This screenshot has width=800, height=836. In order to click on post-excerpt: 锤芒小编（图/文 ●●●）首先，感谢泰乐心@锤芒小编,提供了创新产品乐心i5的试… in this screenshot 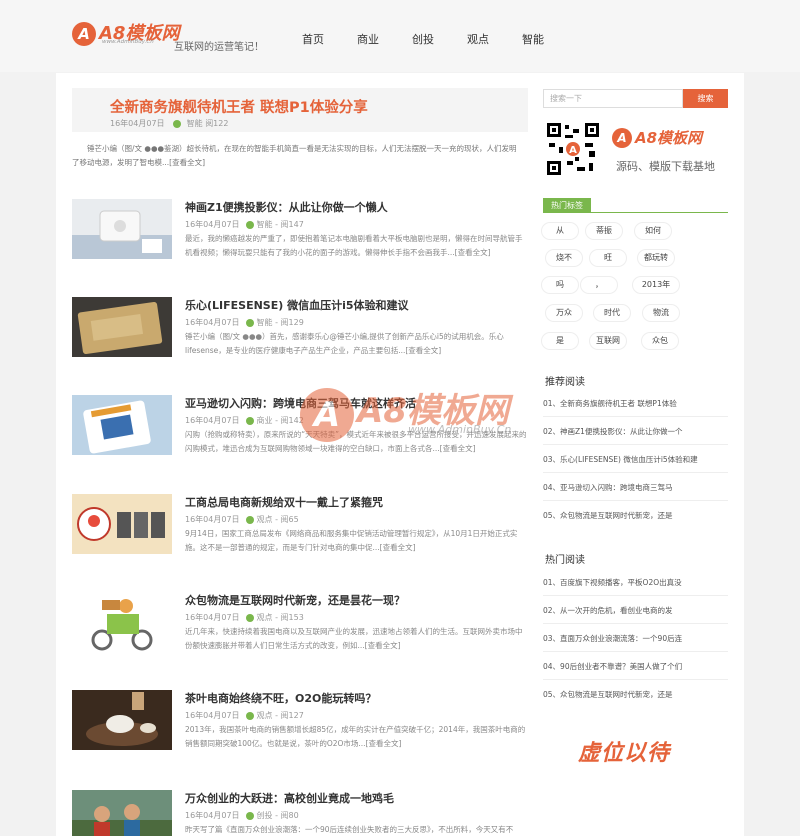, I will do `click(344, 343)`.